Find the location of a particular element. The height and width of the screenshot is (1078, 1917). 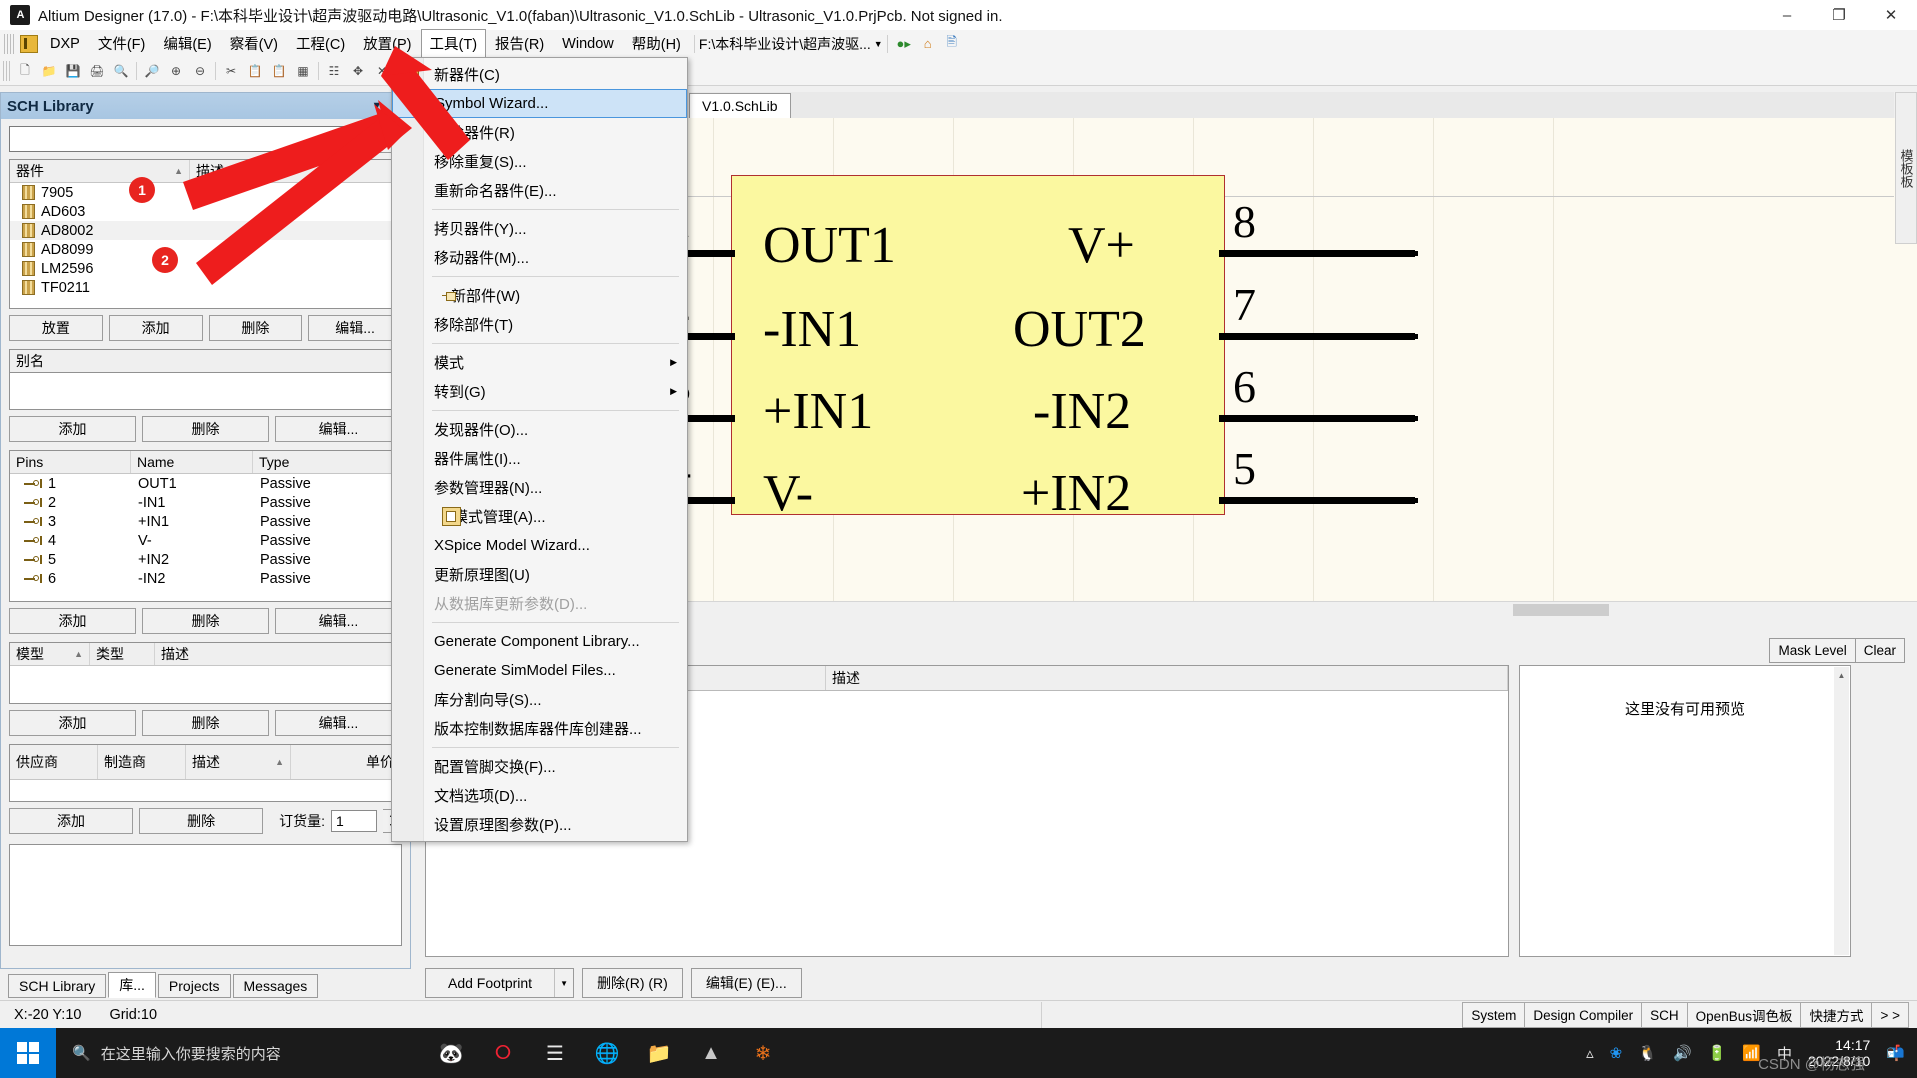

table-row: 5 +IN2 Passive is located at coordinates (205, 559).